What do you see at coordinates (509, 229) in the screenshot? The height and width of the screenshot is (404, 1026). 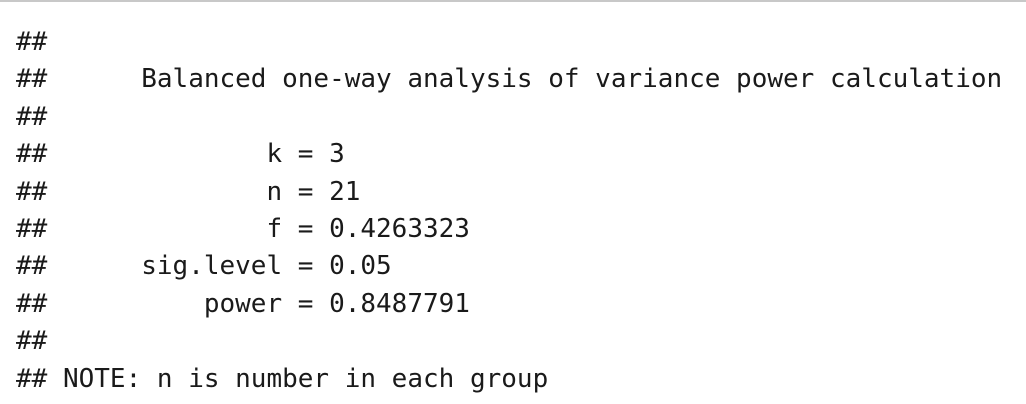 I see `output-line-f: ## f = 0.4263323` at bounding box center [509, 229].